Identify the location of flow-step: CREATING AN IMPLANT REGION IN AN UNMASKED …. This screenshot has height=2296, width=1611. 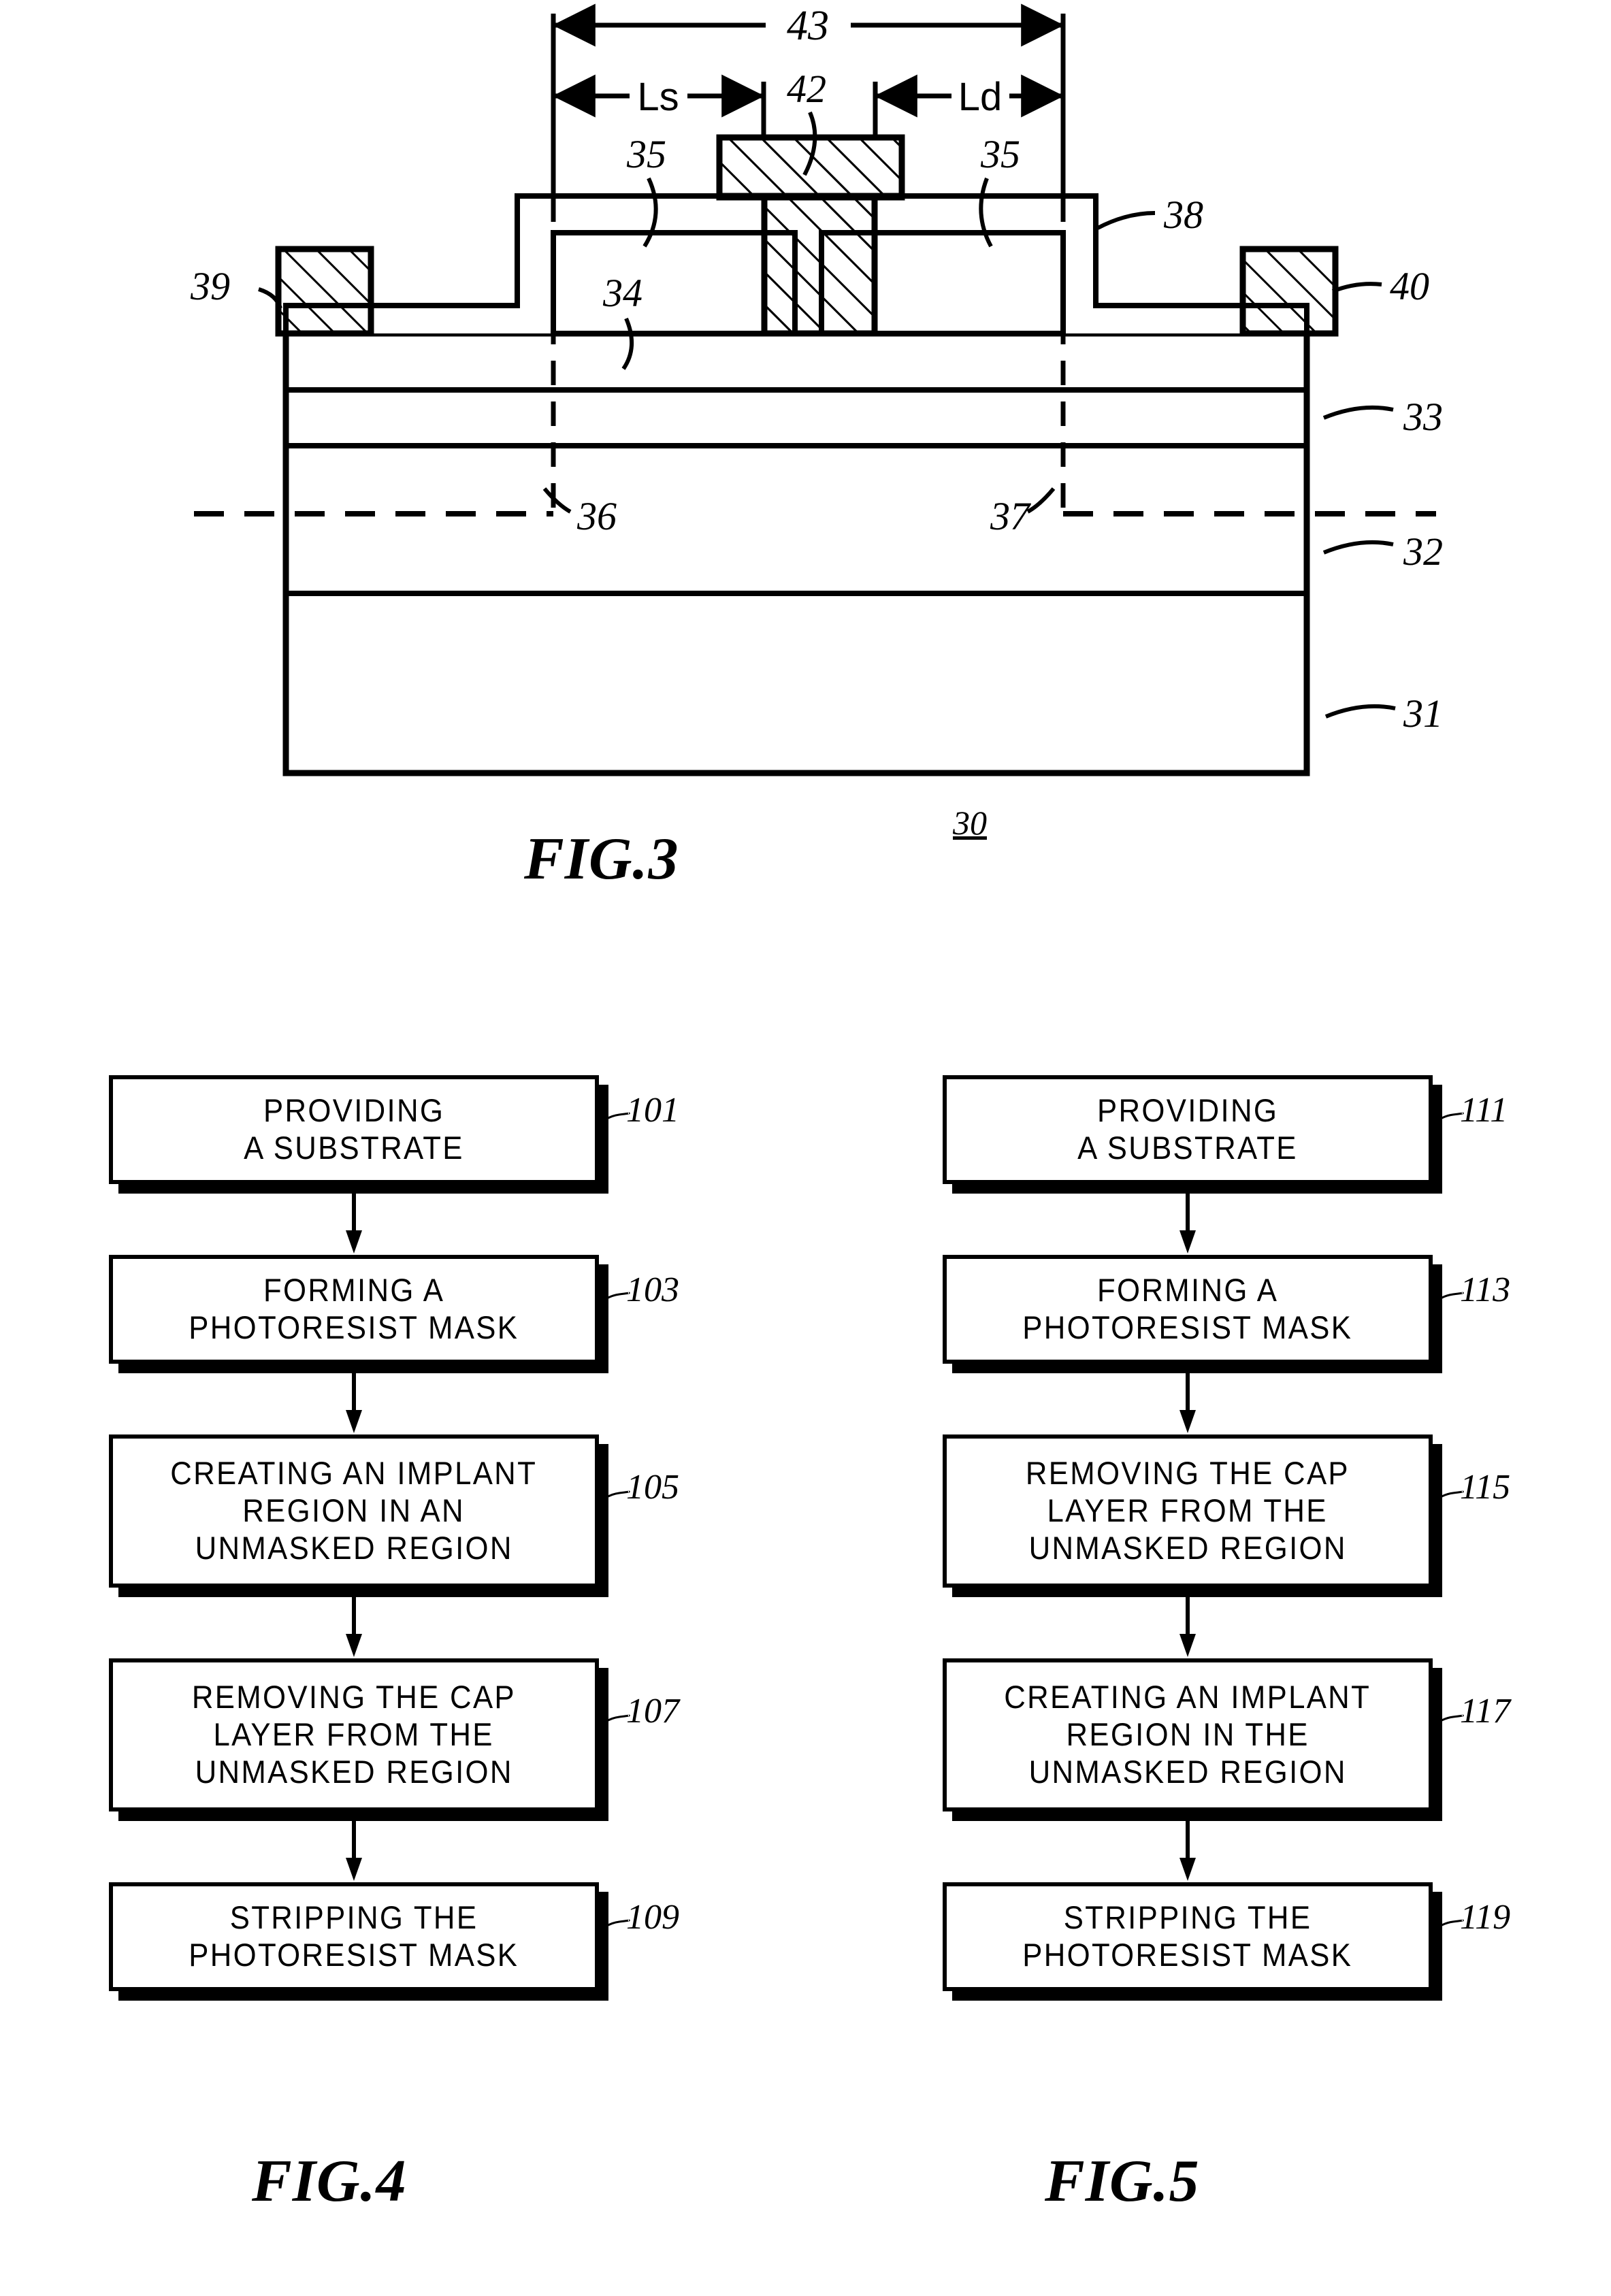
(394, 1511).